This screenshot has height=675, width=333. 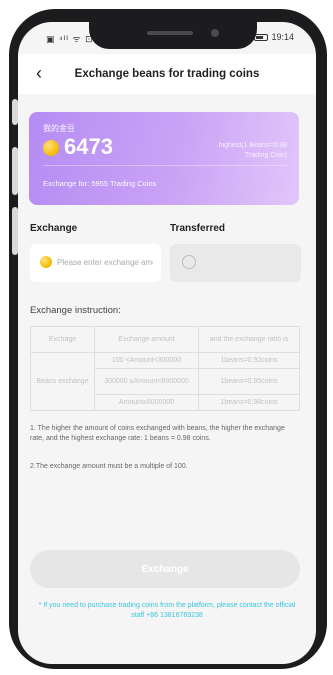 I want to click on table-cell-amount: 100 <Amount<300000, so click(x=146, y=360).